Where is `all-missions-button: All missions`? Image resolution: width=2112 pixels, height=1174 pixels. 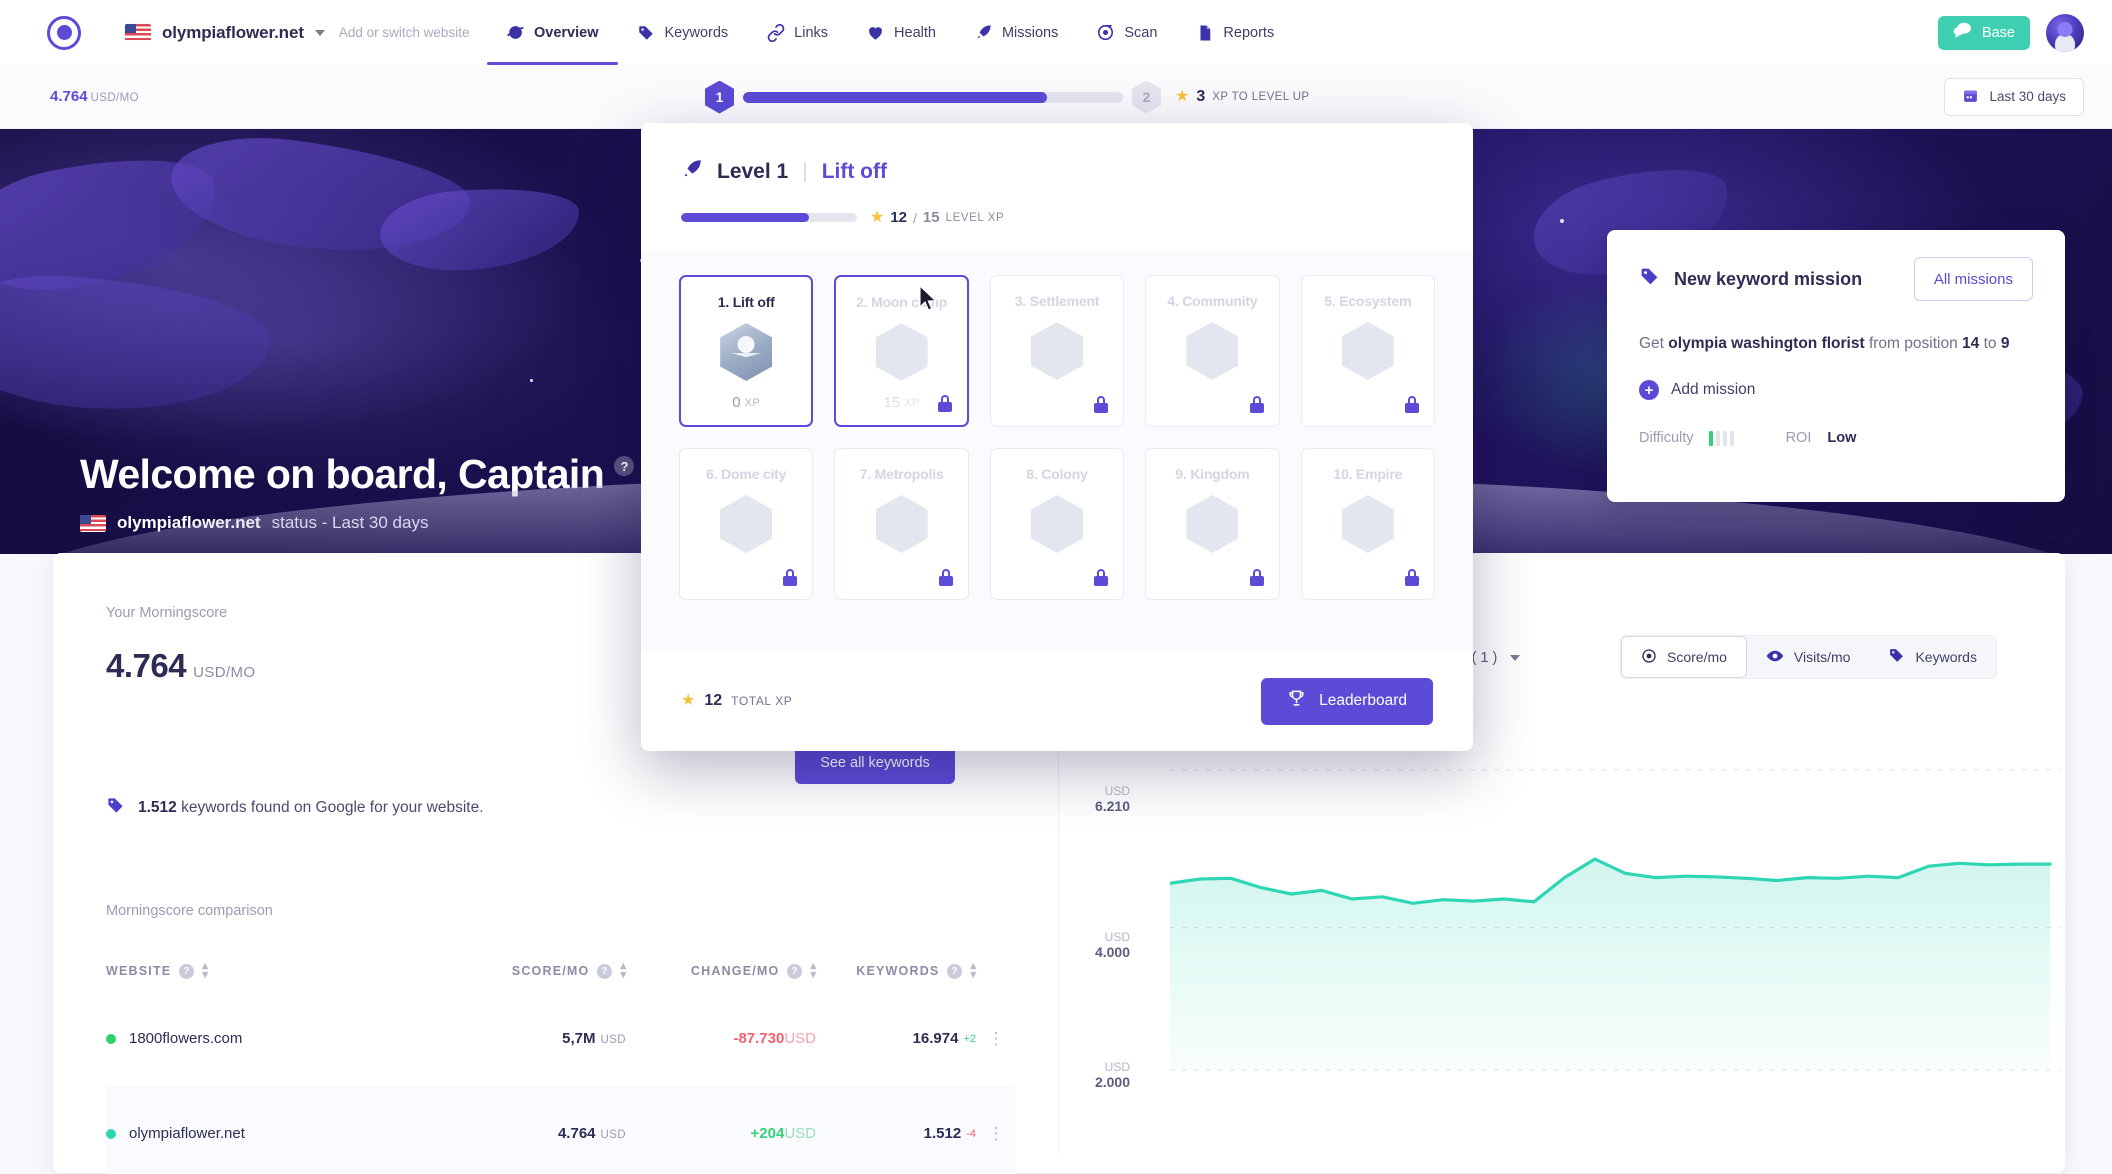 all-missions-button: All missions is located at coordinates (1973, 279).